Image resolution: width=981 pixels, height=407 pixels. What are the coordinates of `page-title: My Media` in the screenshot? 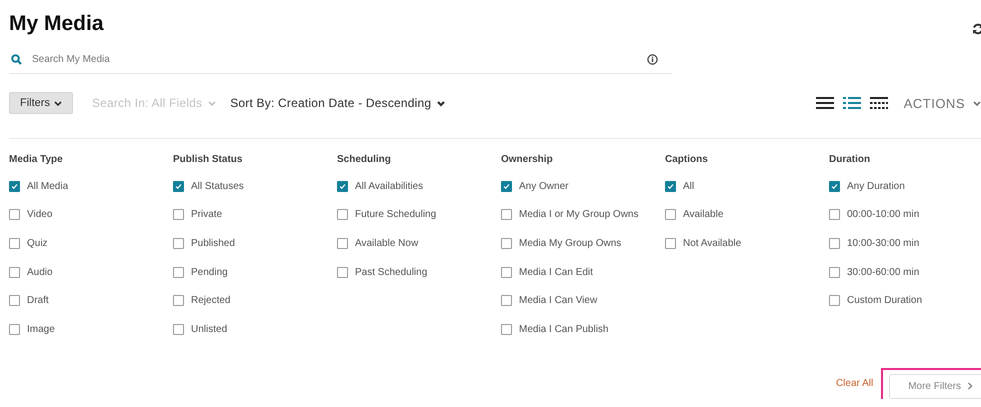 It's located at (57, 24).